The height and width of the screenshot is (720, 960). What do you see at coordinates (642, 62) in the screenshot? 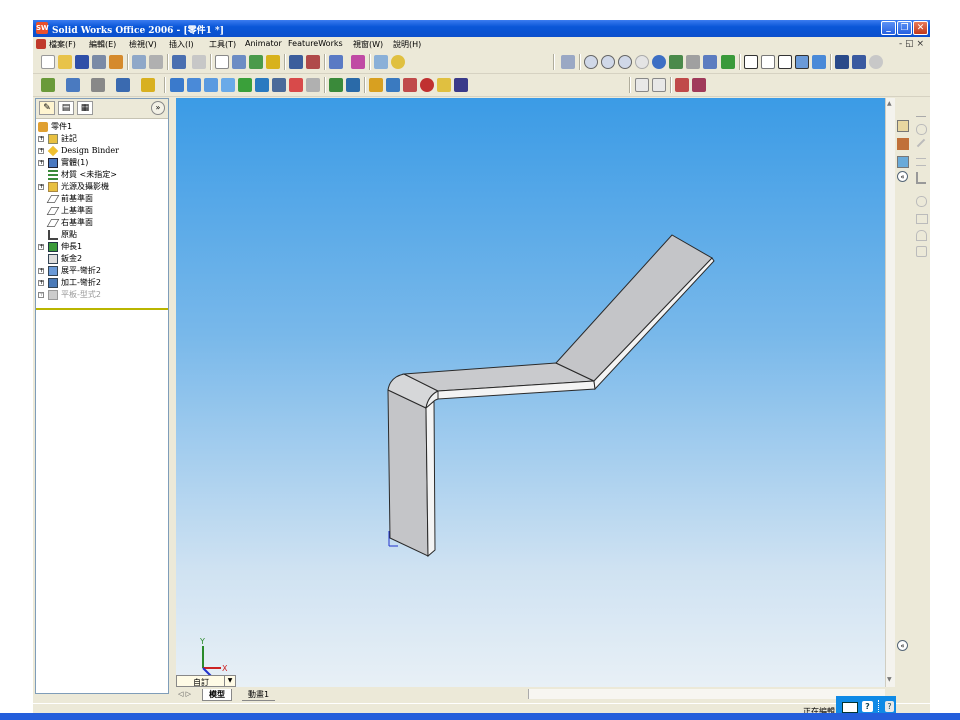
I see `zoom-to-selection-icon` at bounding box center [642, 62].